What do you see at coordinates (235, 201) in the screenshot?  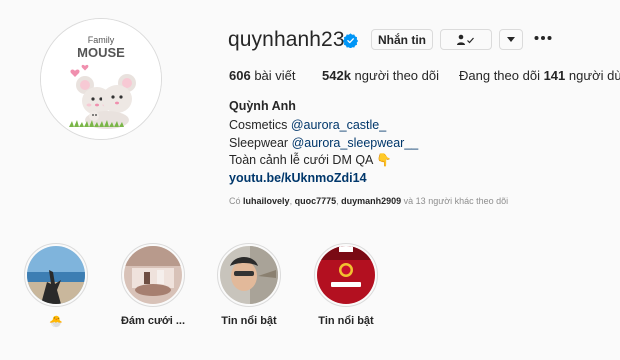 I see `followed-by-prefix: Có` at bounding box center [235, 201].